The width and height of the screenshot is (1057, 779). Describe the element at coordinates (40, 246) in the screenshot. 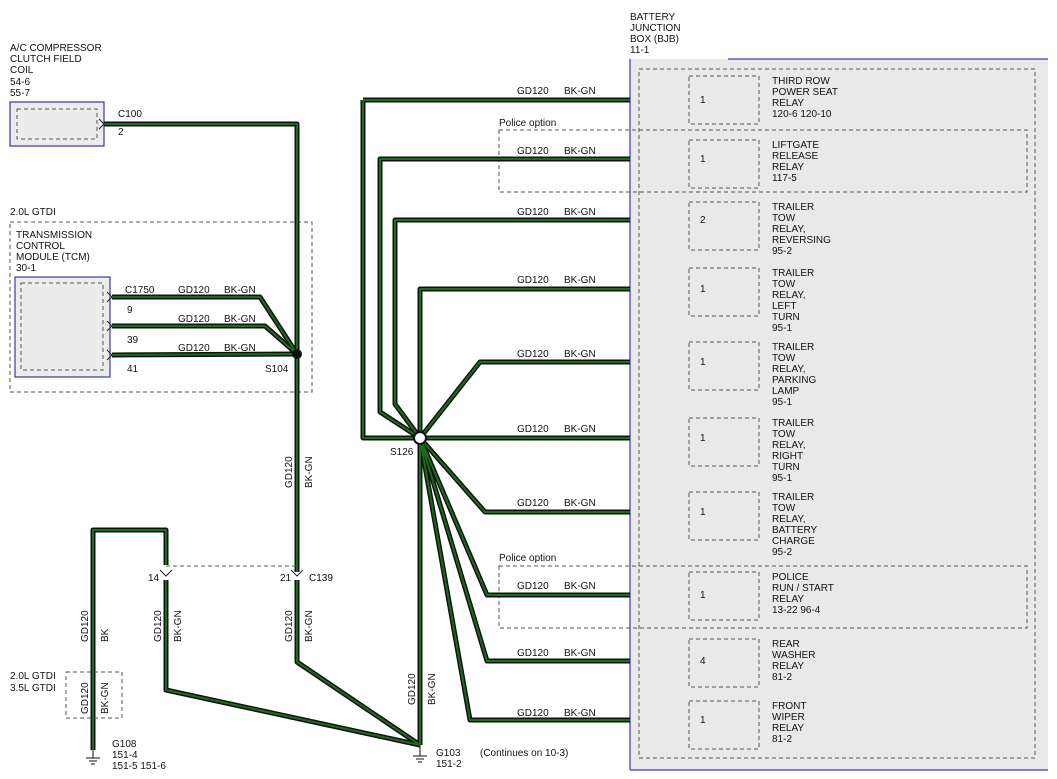

I see `tcm-label-line: CONTROL` at that location.